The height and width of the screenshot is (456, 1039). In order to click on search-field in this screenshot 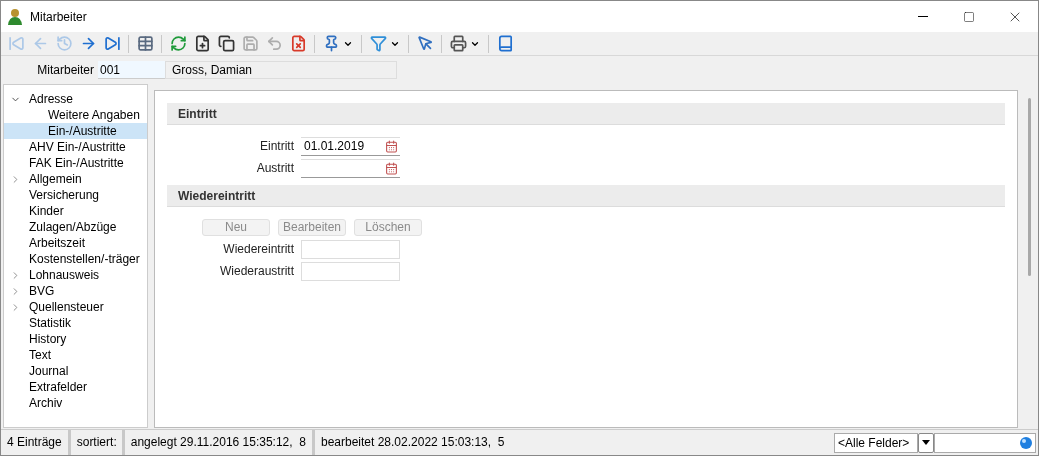, I will do `click(985, 442)`.